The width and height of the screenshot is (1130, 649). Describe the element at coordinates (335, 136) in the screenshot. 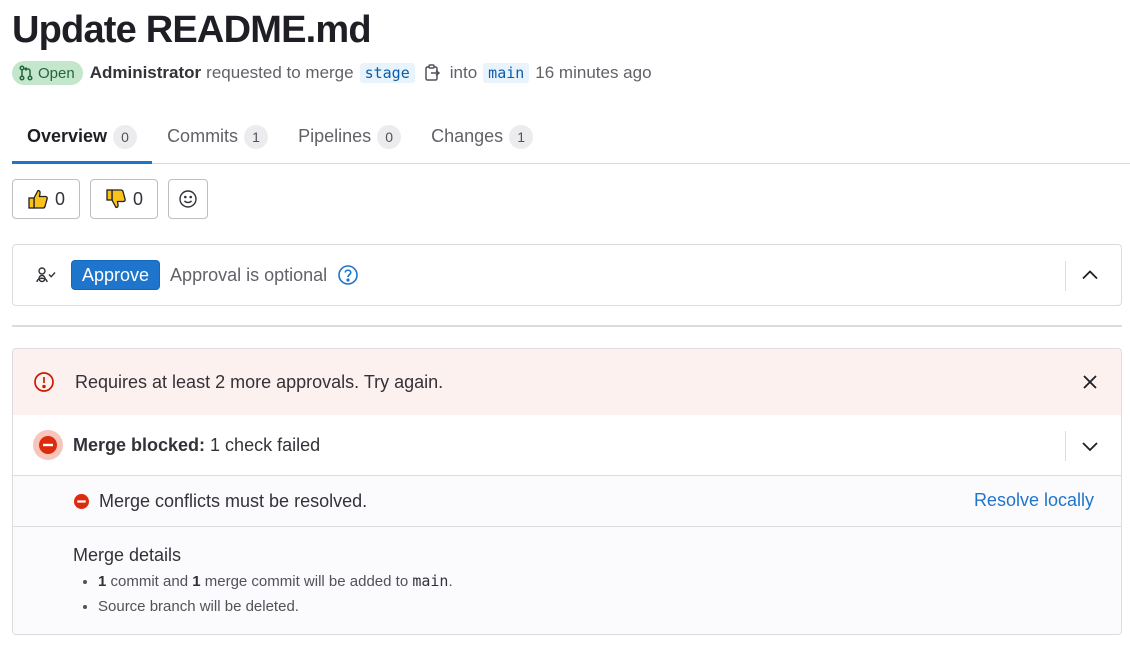

I see `tab-label: Pipelines` at that location.